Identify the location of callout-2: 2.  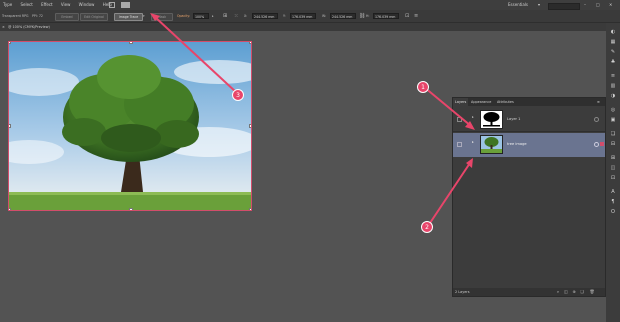
(427, 227).